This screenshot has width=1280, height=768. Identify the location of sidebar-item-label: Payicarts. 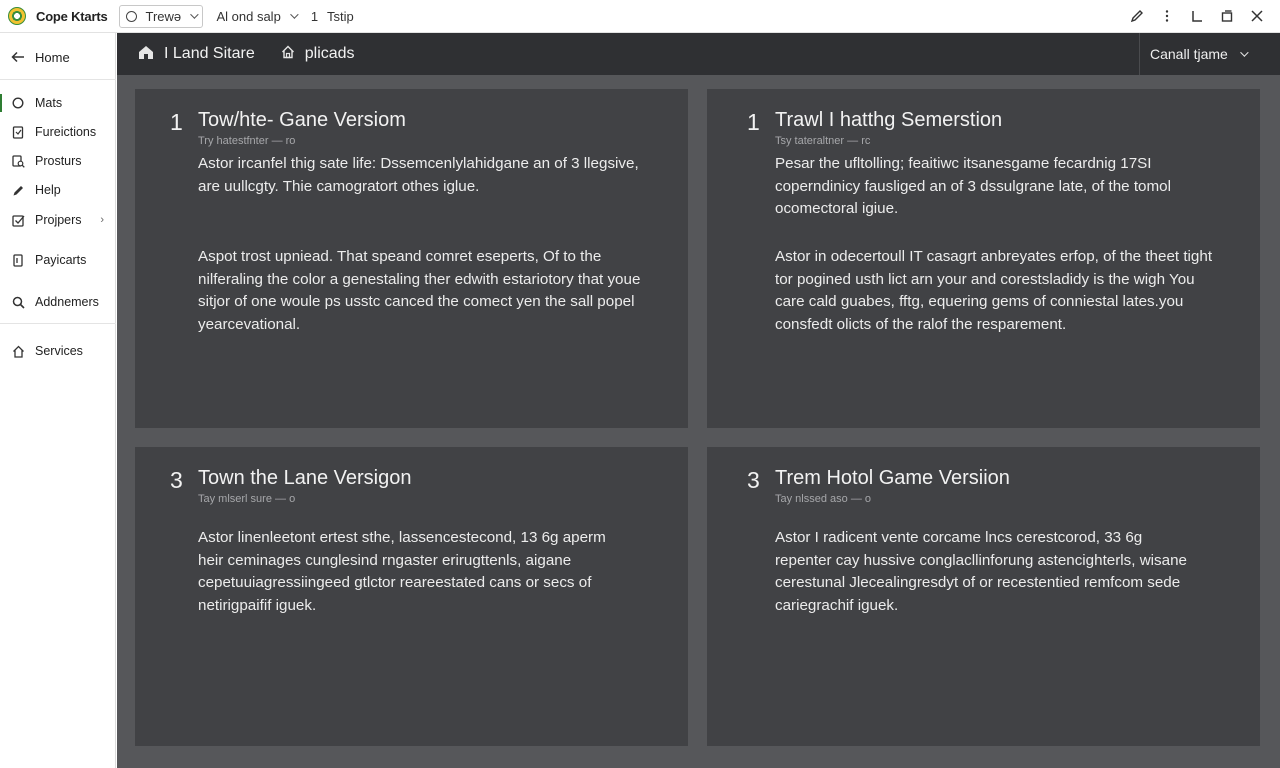
(61, 260).